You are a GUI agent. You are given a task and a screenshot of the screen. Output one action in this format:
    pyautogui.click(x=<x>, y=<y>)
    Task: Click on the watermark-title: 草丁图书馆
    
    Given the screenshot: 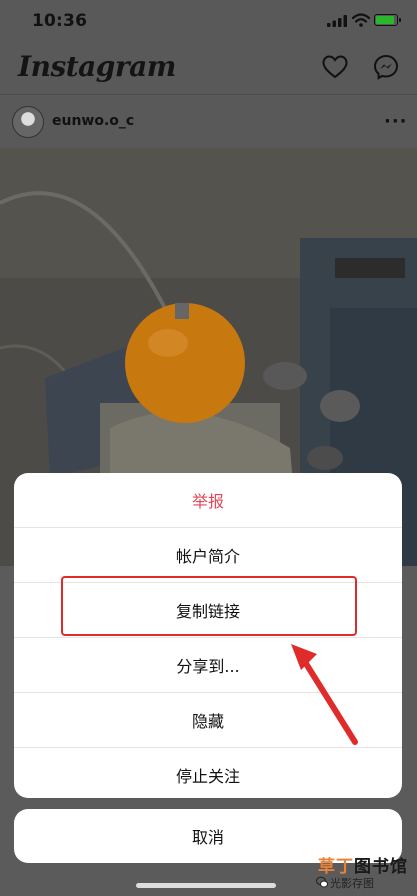 What is the action you would take?
    pyautogui.click(x=363, y=864)
    